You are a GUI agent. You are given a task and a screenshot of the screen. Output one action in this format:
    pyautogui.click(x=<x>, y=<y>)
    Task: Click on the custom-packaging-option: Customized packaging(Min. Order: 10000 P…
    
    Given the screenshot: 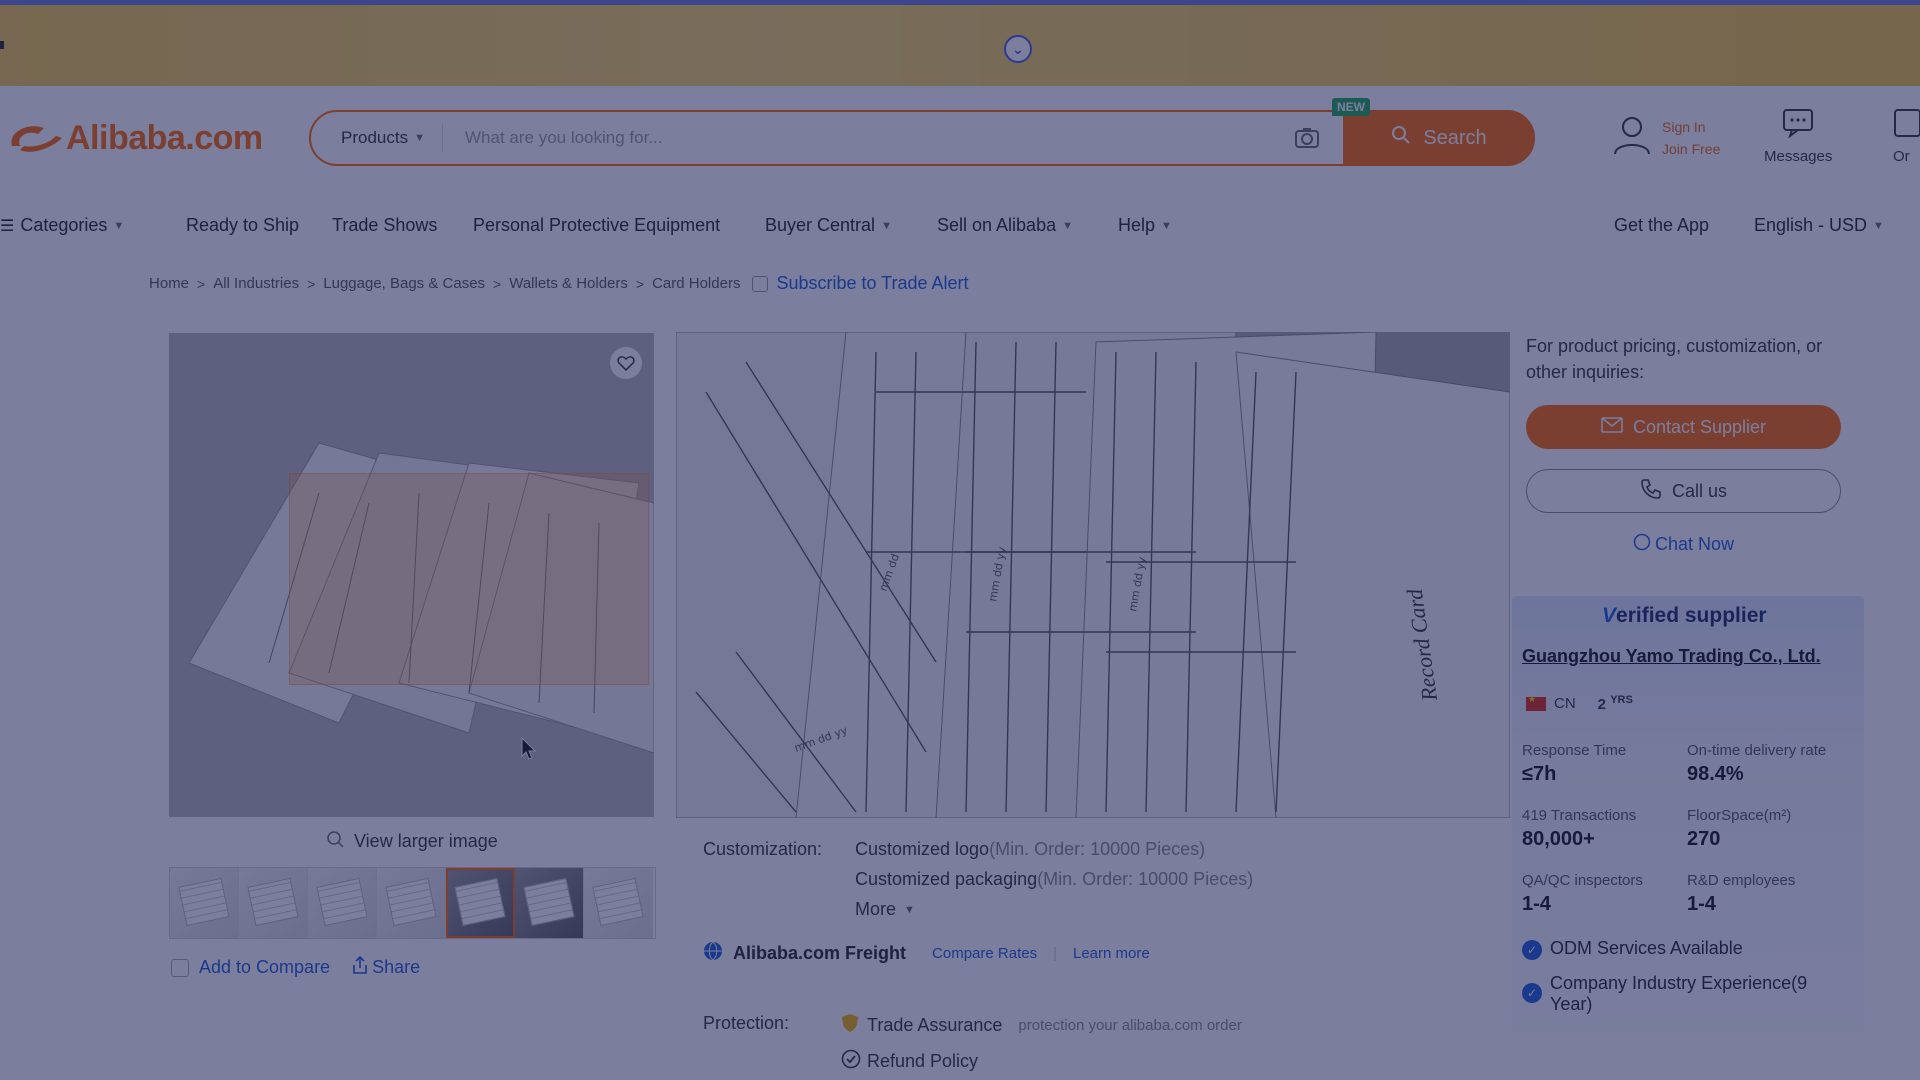 What is the action you would take?
    pyautogui.click(x=1054, y=879)
    